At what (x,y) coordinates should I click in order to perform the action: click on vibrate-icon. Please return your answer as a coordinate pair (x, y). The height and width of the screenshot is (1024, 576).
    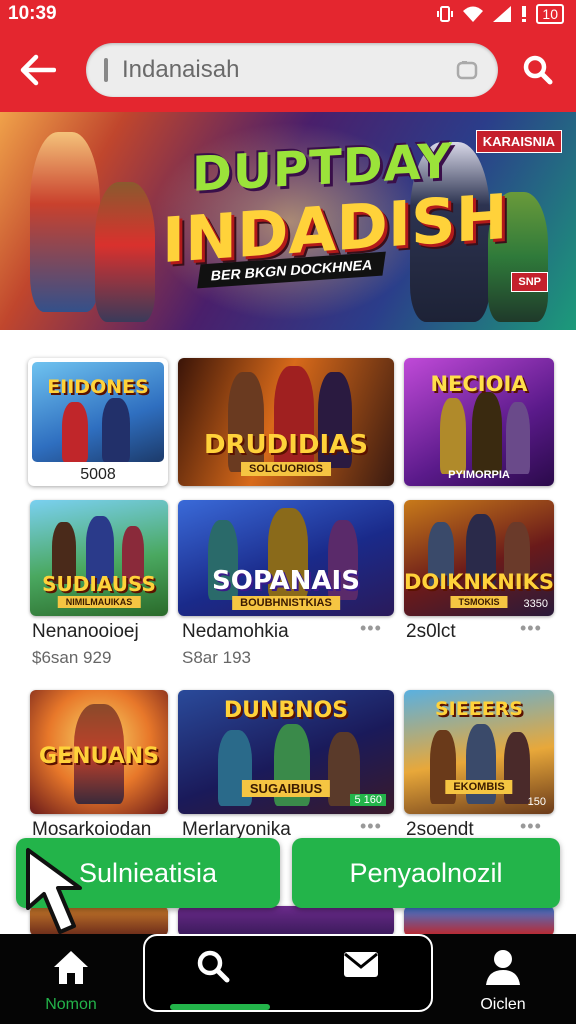
    Looking at the image, I should click on (445, 14).